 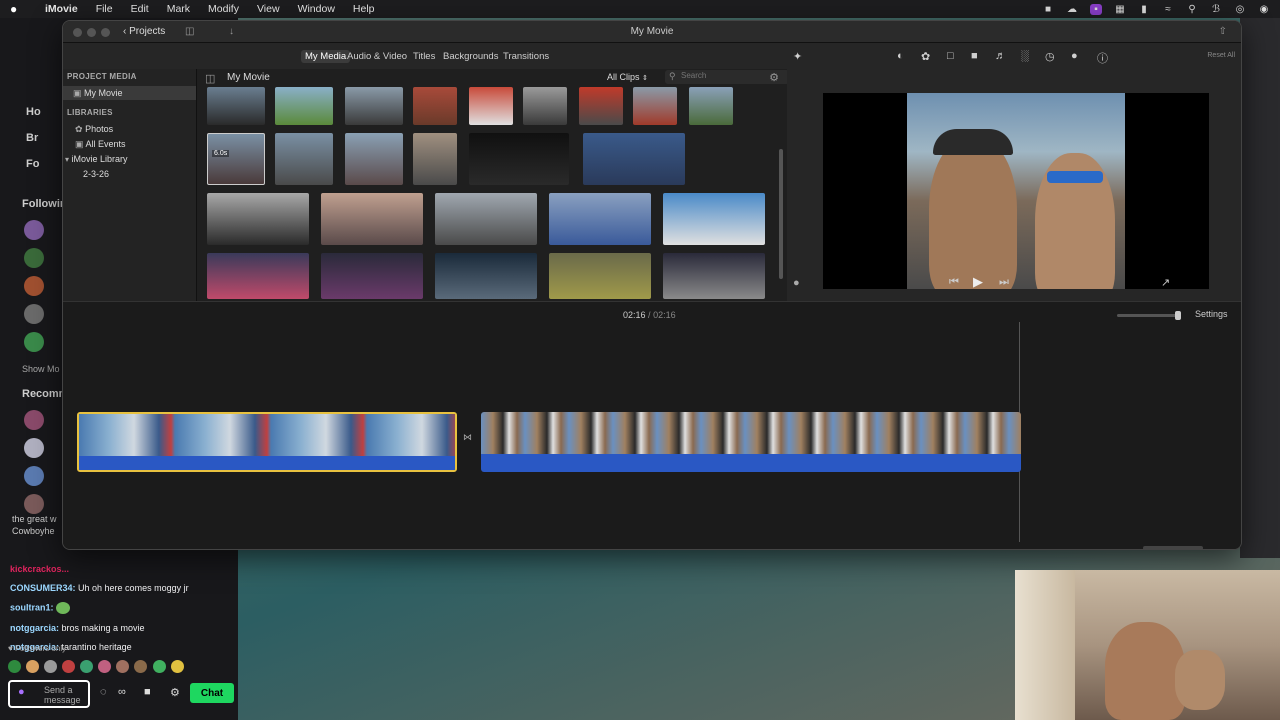 What do you see at coordinates (1096, 9) in the screenshot?
I see `status-record-icon: ▪` at bounding box center [1096, 9].